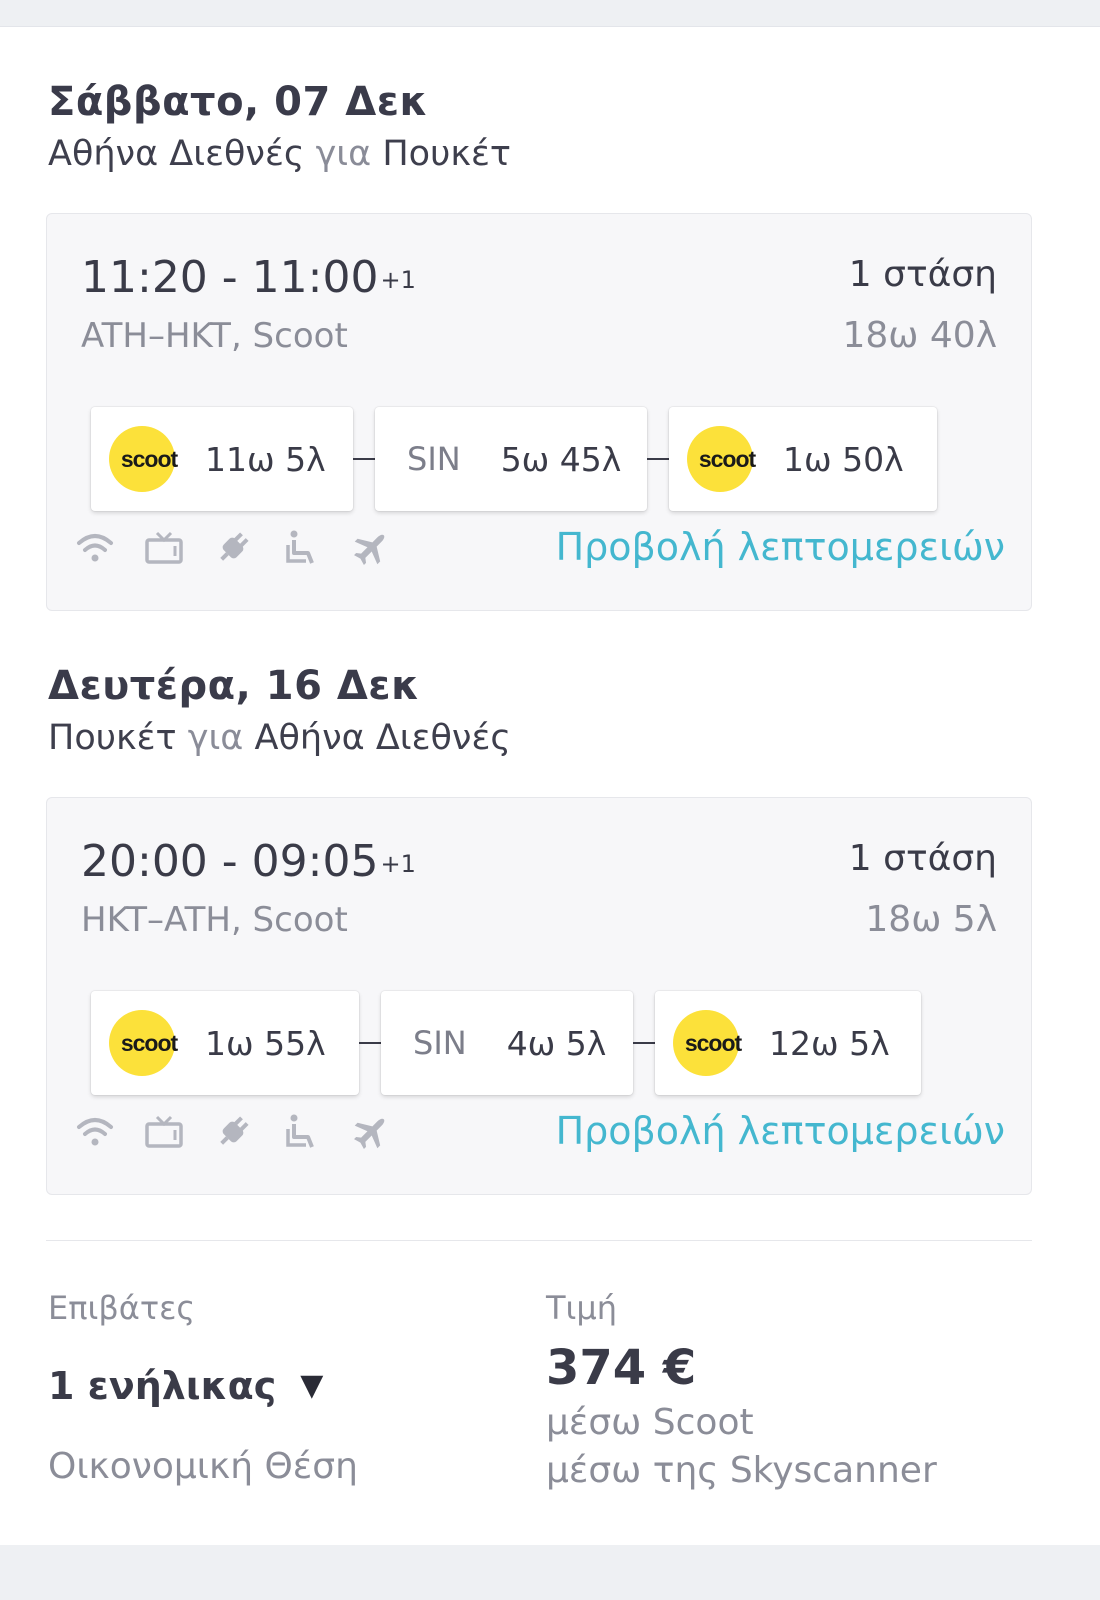 This screenshot has width=1100, height=1600. Describe the element at coordinates (112, 738) in the screenshot. I see `inbound-origin: Πουκέτ` at that location.